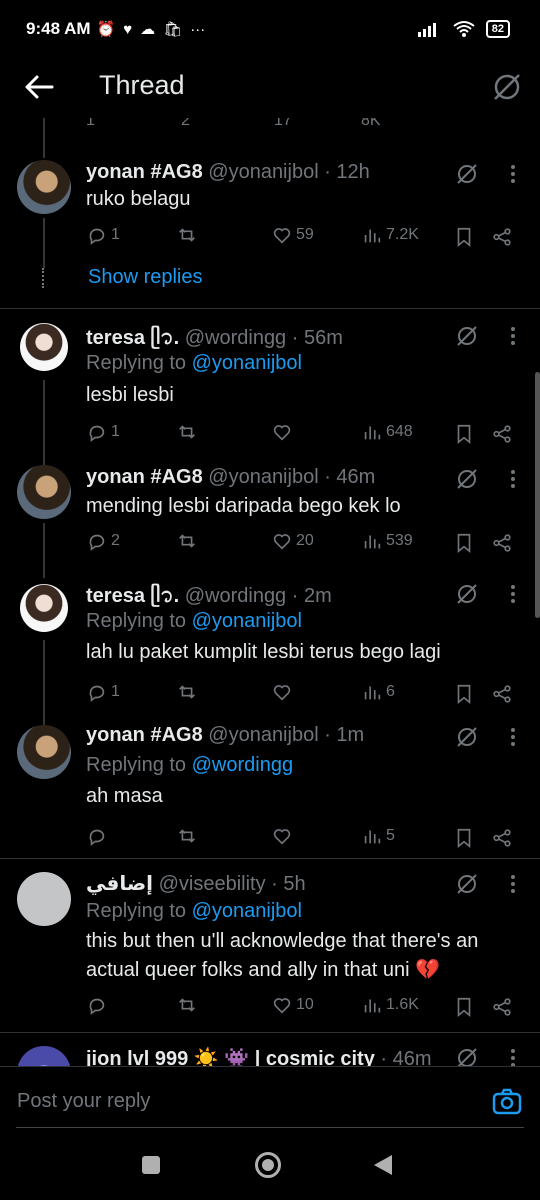  I want to click on view-count: 8K, so click(371, 124).